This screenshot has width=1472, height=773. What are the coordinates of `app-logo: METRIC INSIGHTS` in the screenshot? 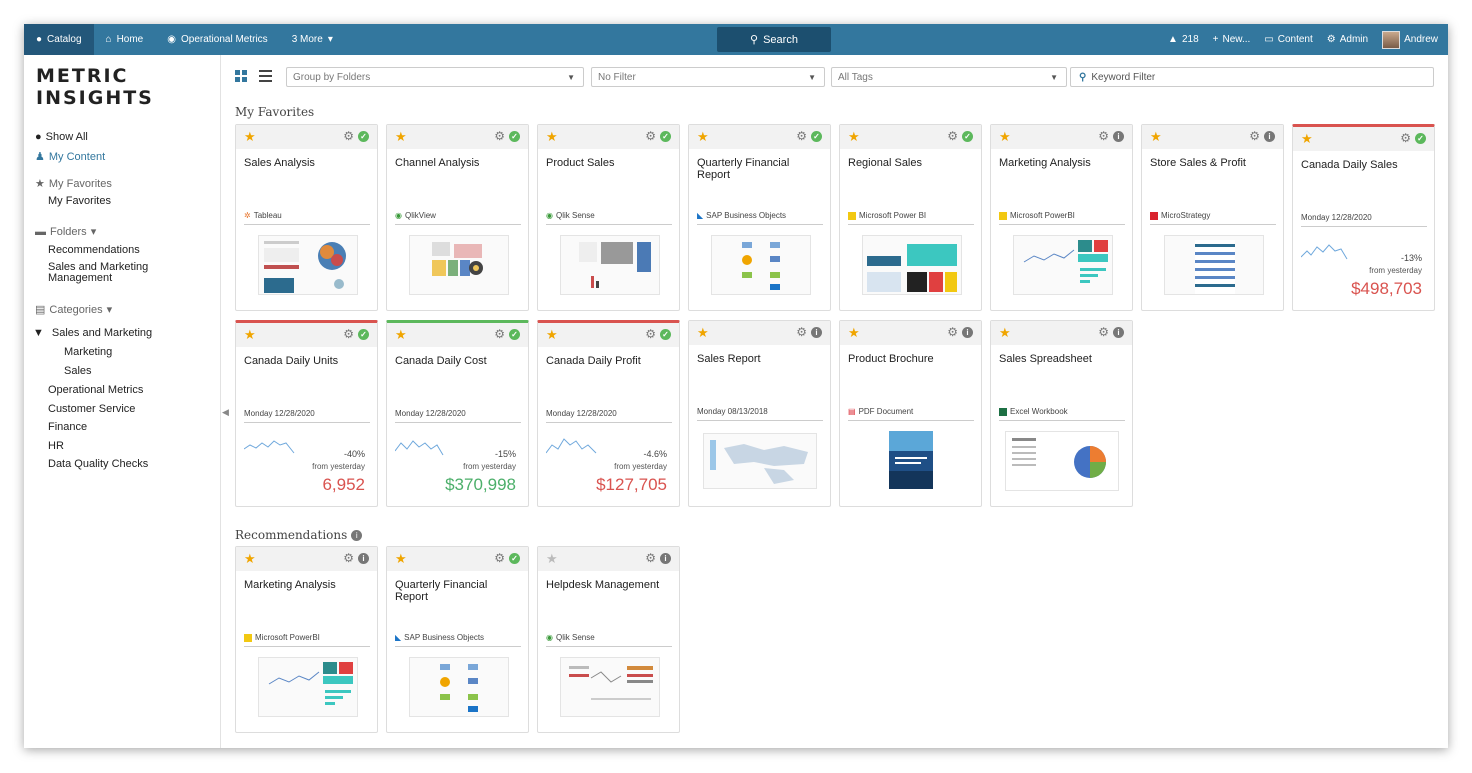 It's located at (95, 87).